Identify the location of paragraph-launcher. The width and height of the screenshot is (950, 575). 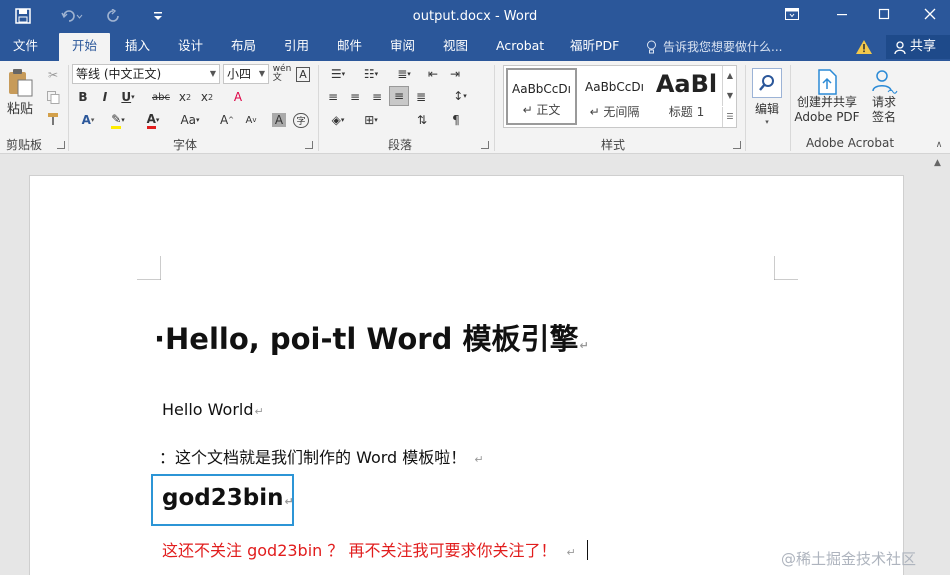
(485, 145).